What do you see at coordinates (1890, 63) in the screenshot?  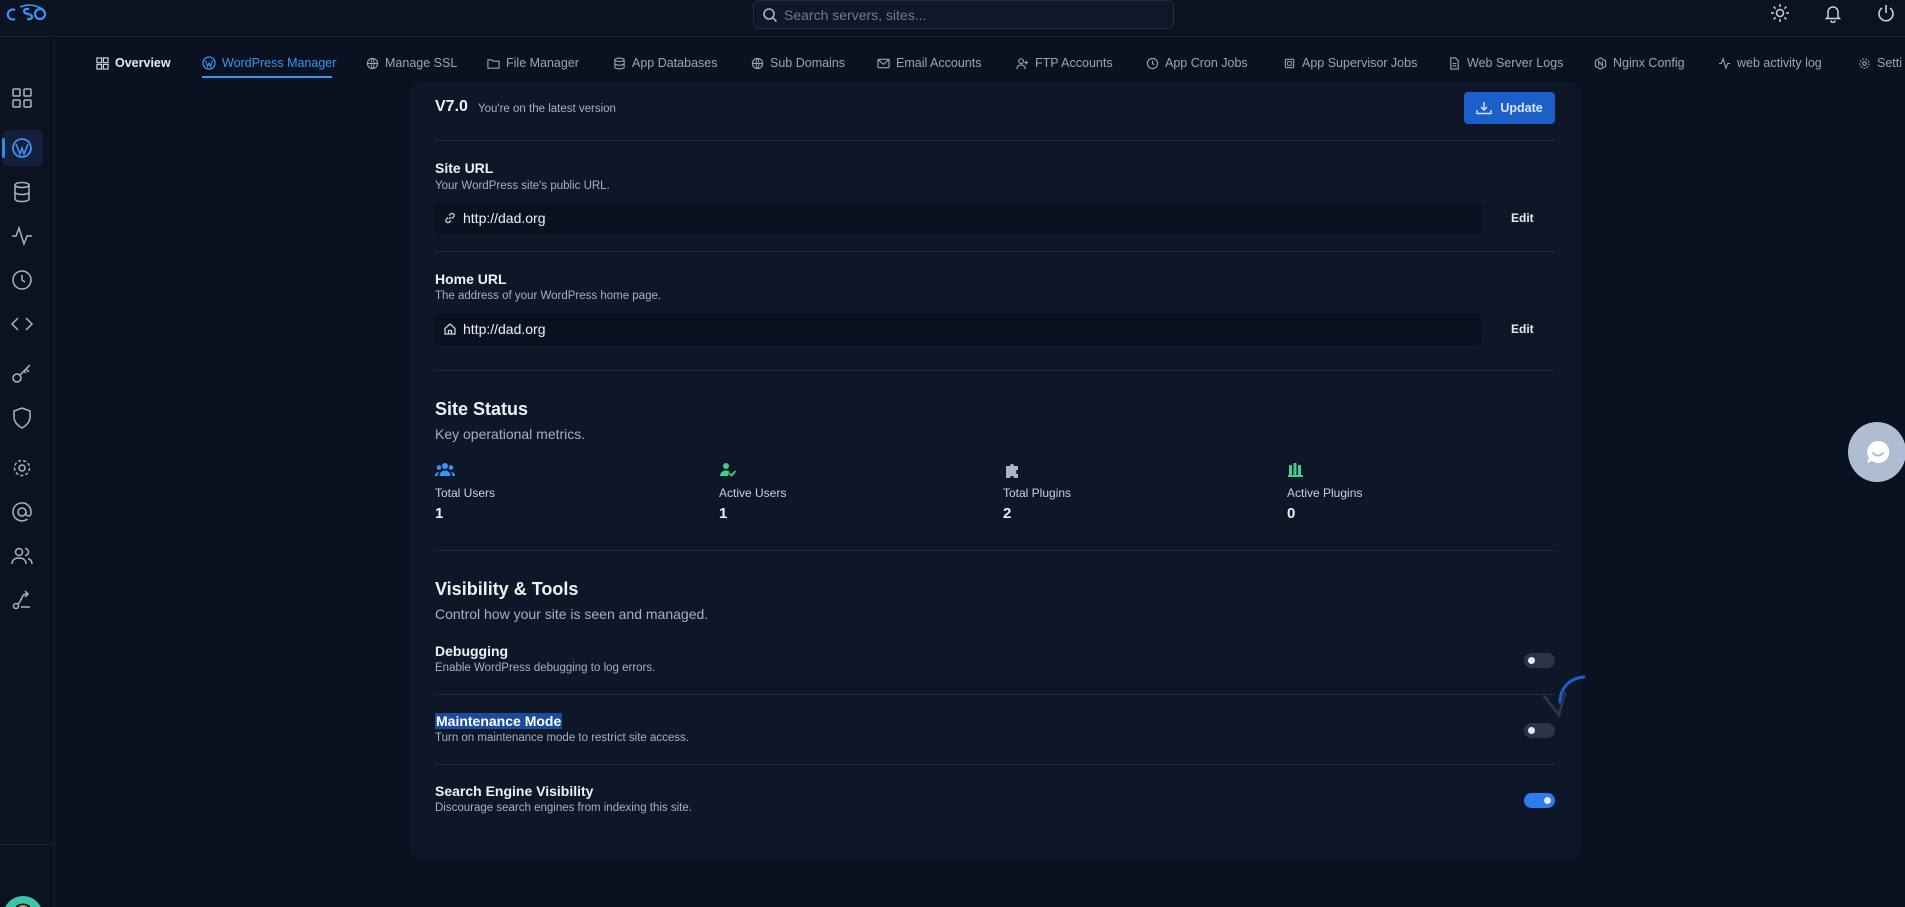 I see `tab-label: Setti` at bounding box center [1890, 63].